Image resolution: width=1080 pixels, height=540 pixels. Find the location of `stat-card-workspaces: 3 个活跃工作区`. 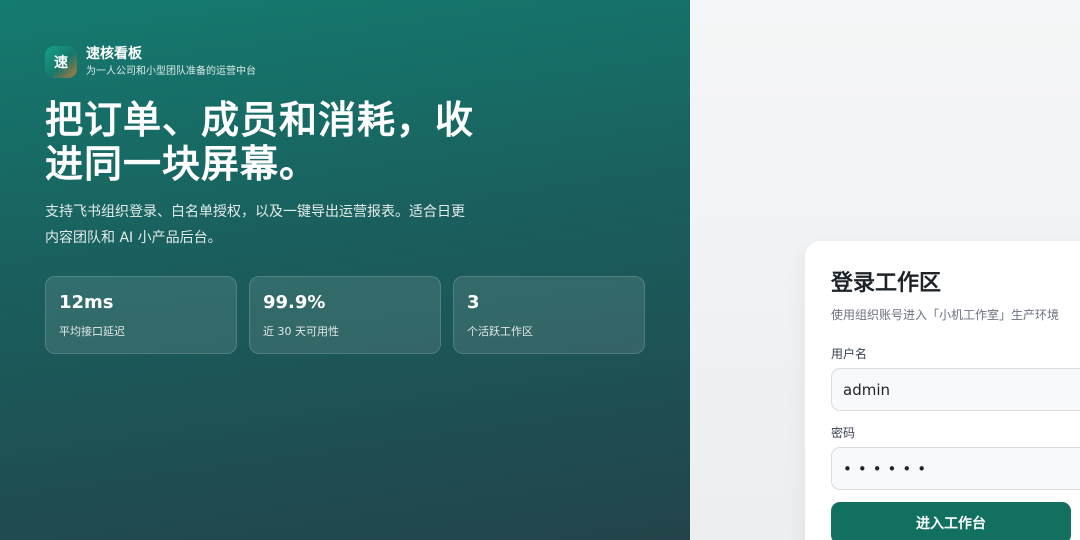

stat-card-workspaces: 3 个活跃工作区 is located at coordinates (549, 315).